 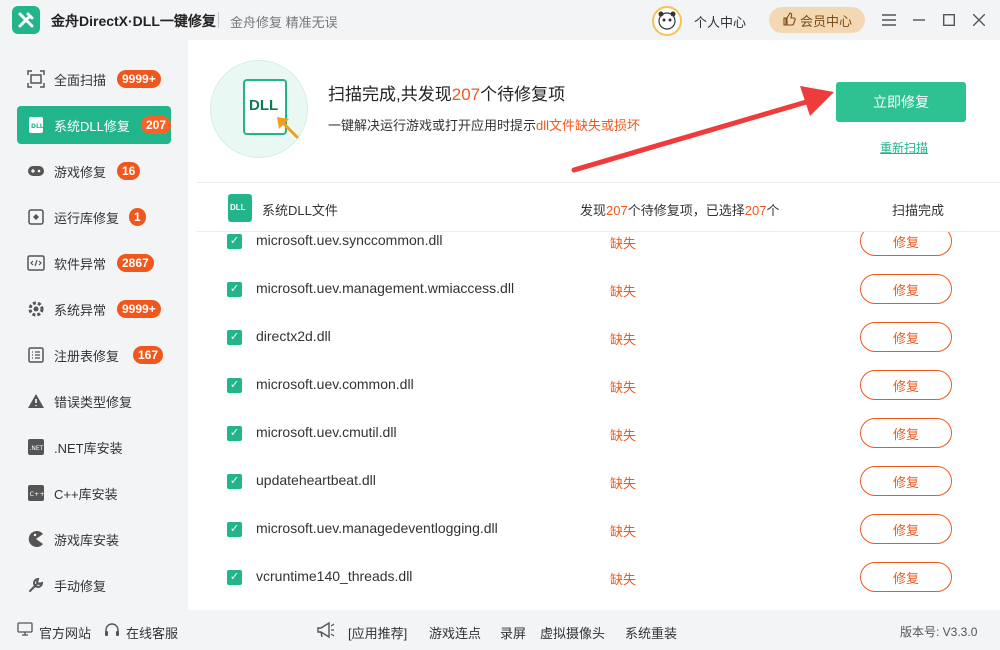 I want to click on sidebar-item-label: 游戏库安装, so click(x=87, y=540).